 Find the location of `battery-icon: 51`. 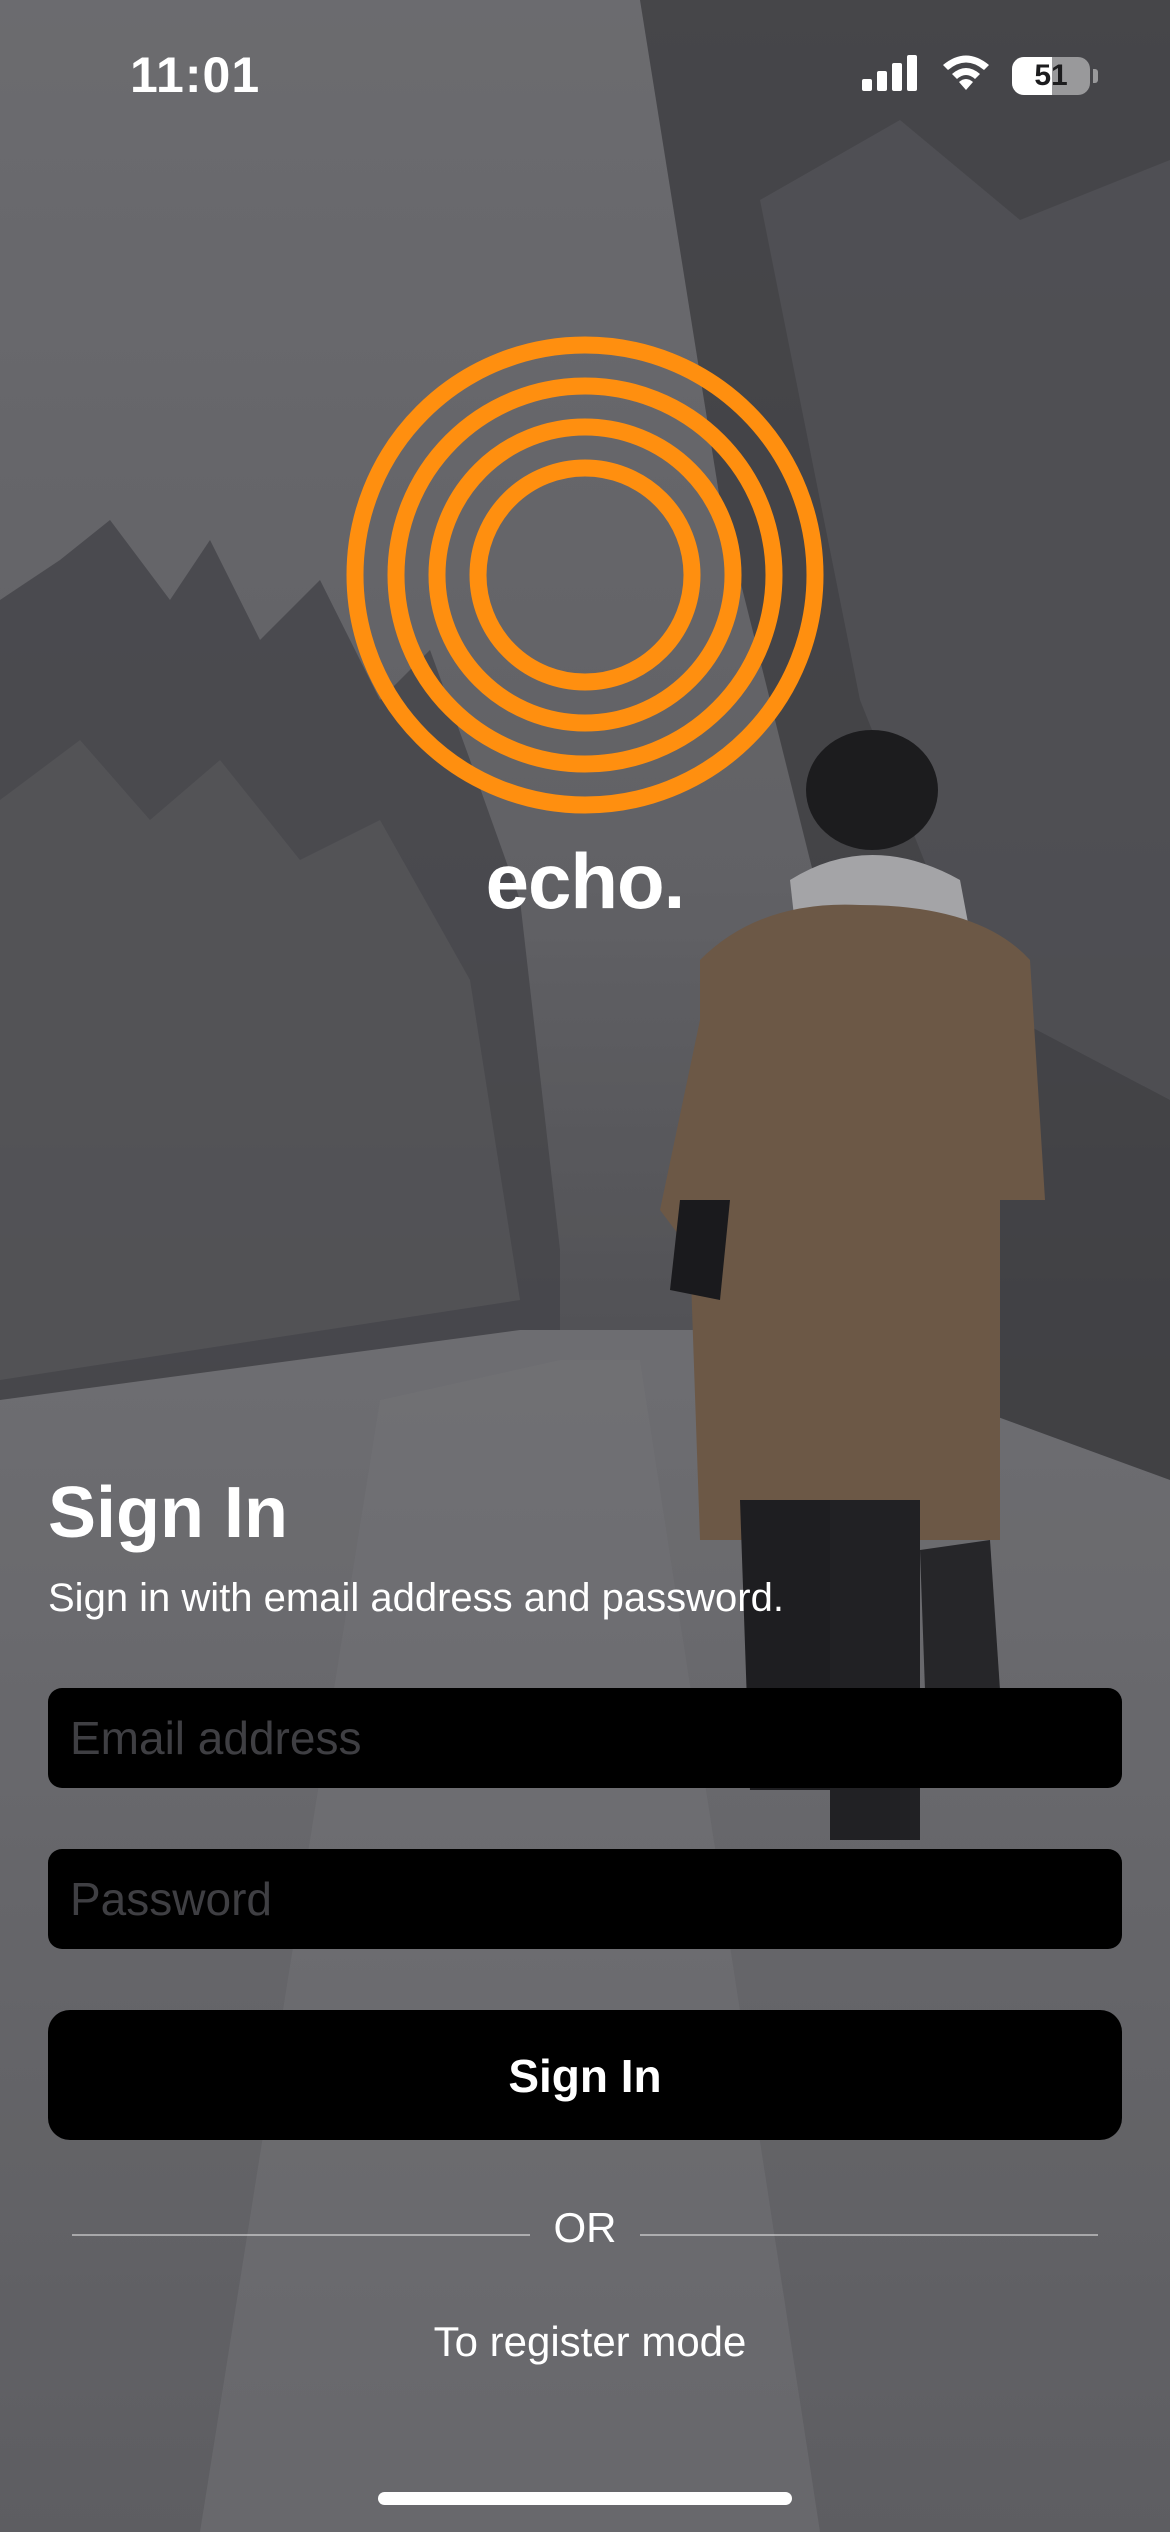

battery-icon: 51 is located at coordinates (1055, 75).